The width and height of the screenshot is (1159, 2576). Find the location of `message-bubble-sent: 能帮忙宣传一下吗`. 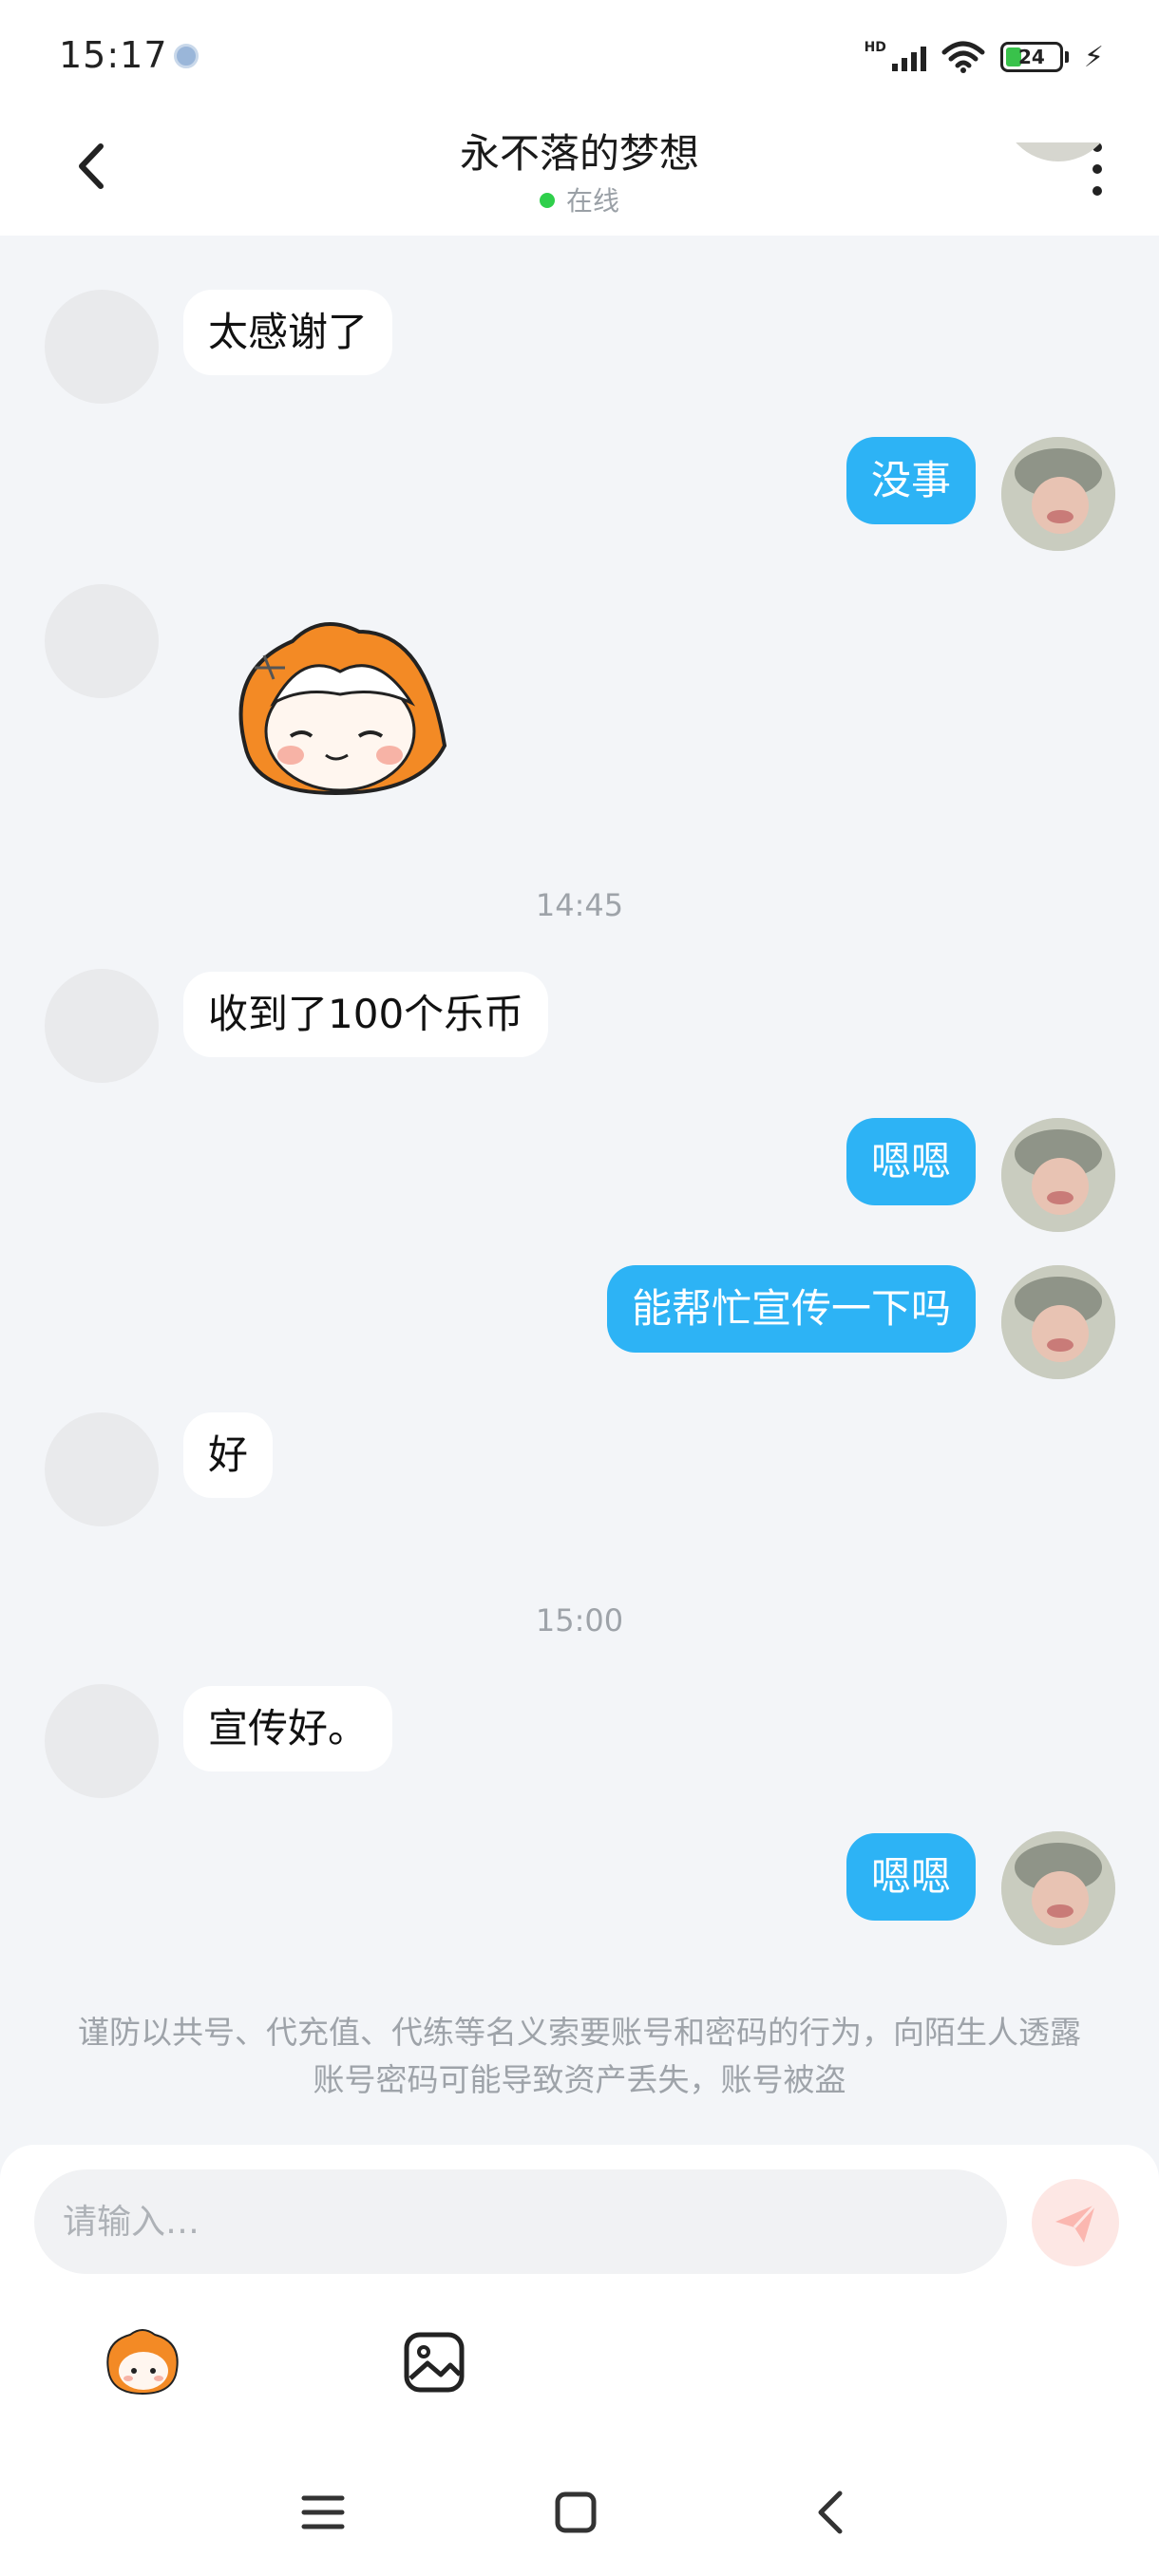

message-bubble-sent: 能帮忙宣传一下吗 is located at coordinates (791, 1309).